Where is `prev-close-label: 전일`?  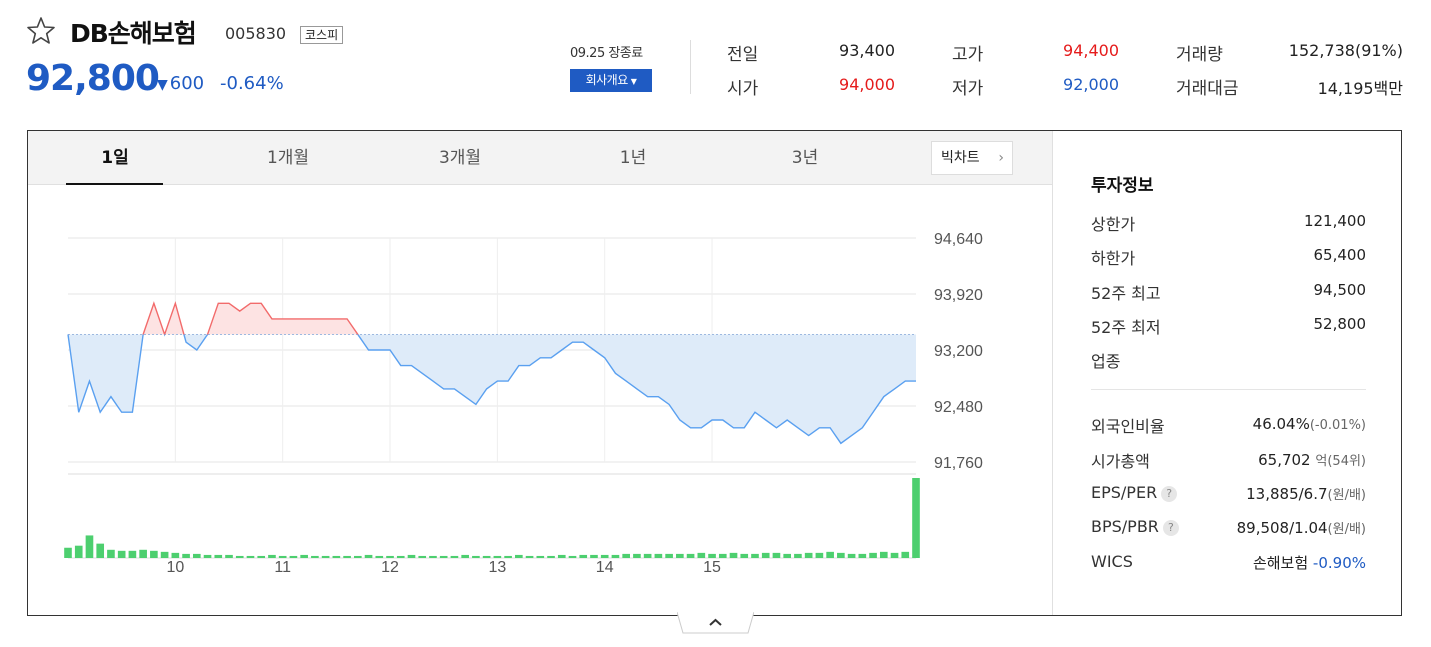 prev-close-label: 전일 is located at coordinates (743, 55).